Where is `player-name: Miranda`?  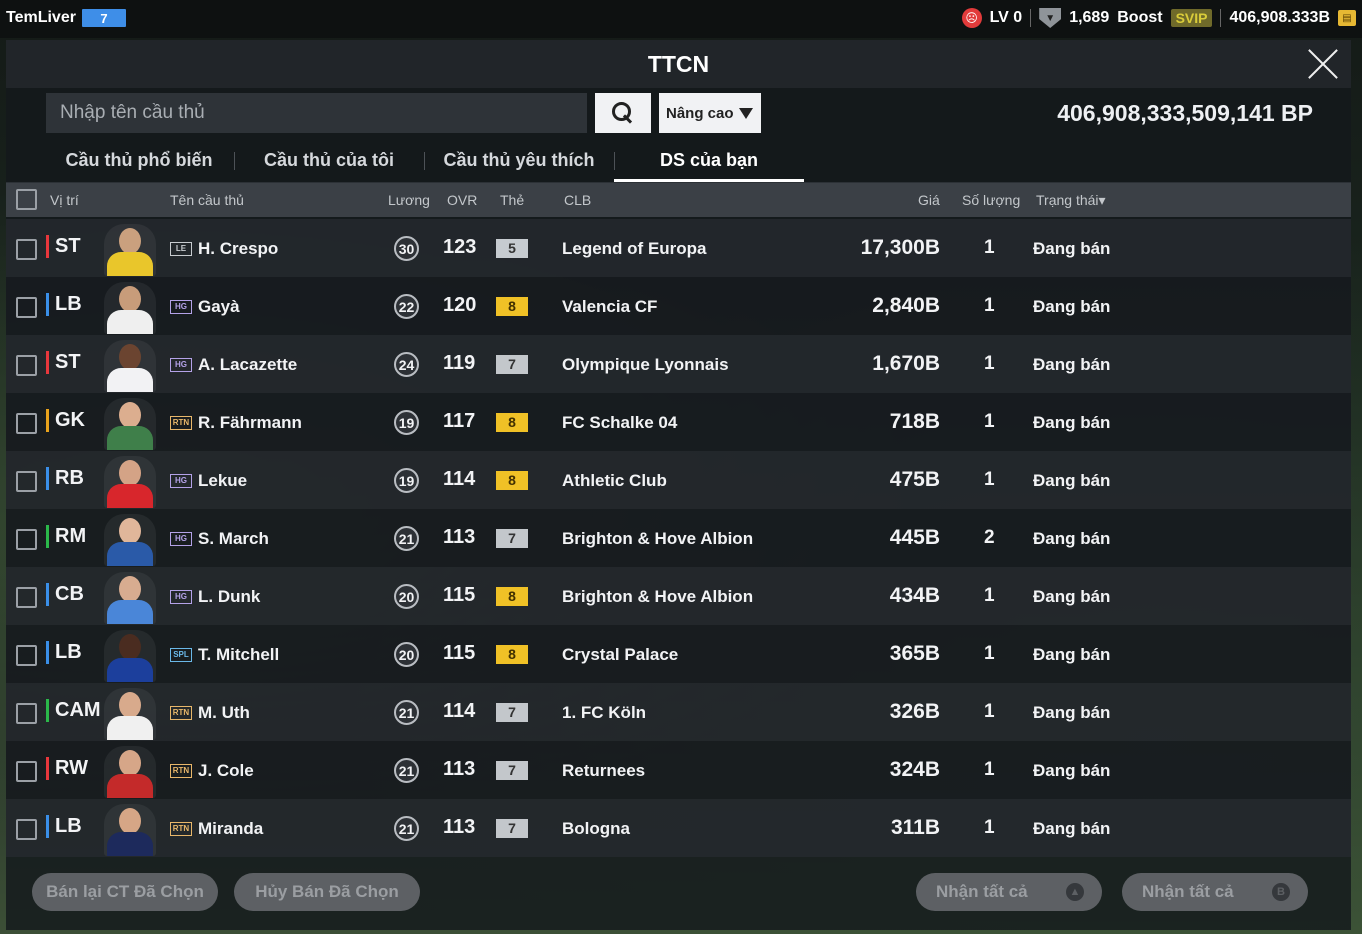
player-name: Miranda is located at coordinates (231, 828).